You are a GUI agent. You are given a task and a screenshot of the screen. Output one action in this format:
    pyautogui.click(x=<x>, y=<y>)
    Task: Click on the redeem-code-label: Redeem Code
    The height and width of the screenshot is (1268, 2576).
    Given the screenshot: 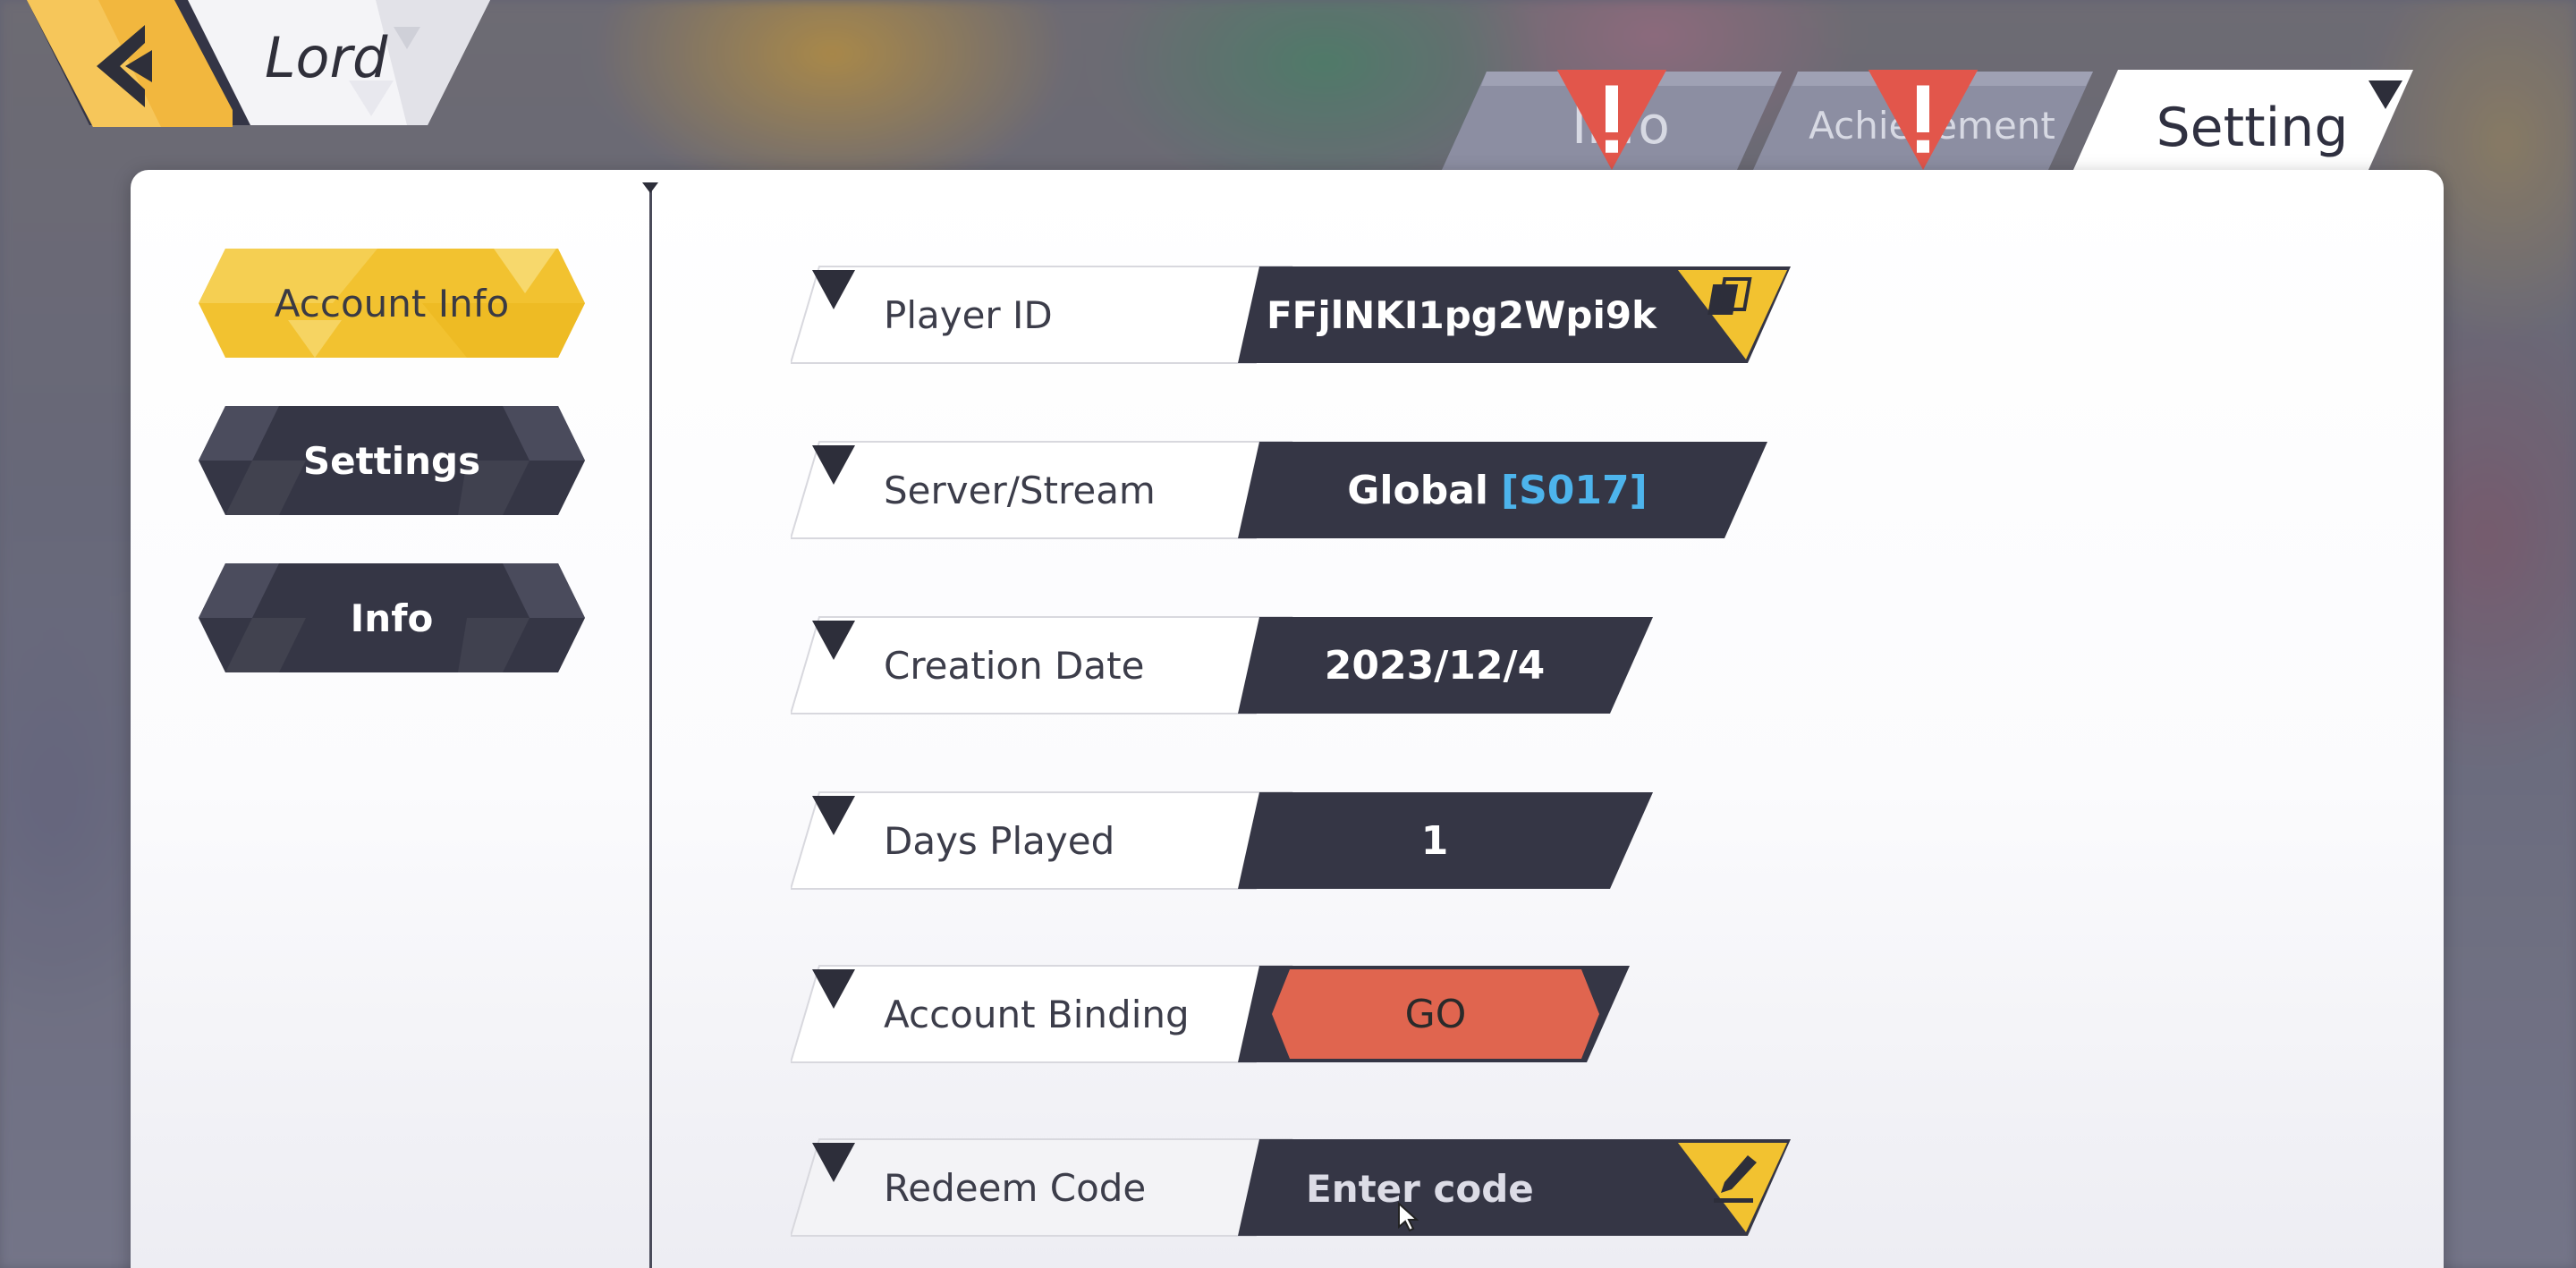 What is the action you would take?
    pyautogui.click(x=1015, y=1187)
    